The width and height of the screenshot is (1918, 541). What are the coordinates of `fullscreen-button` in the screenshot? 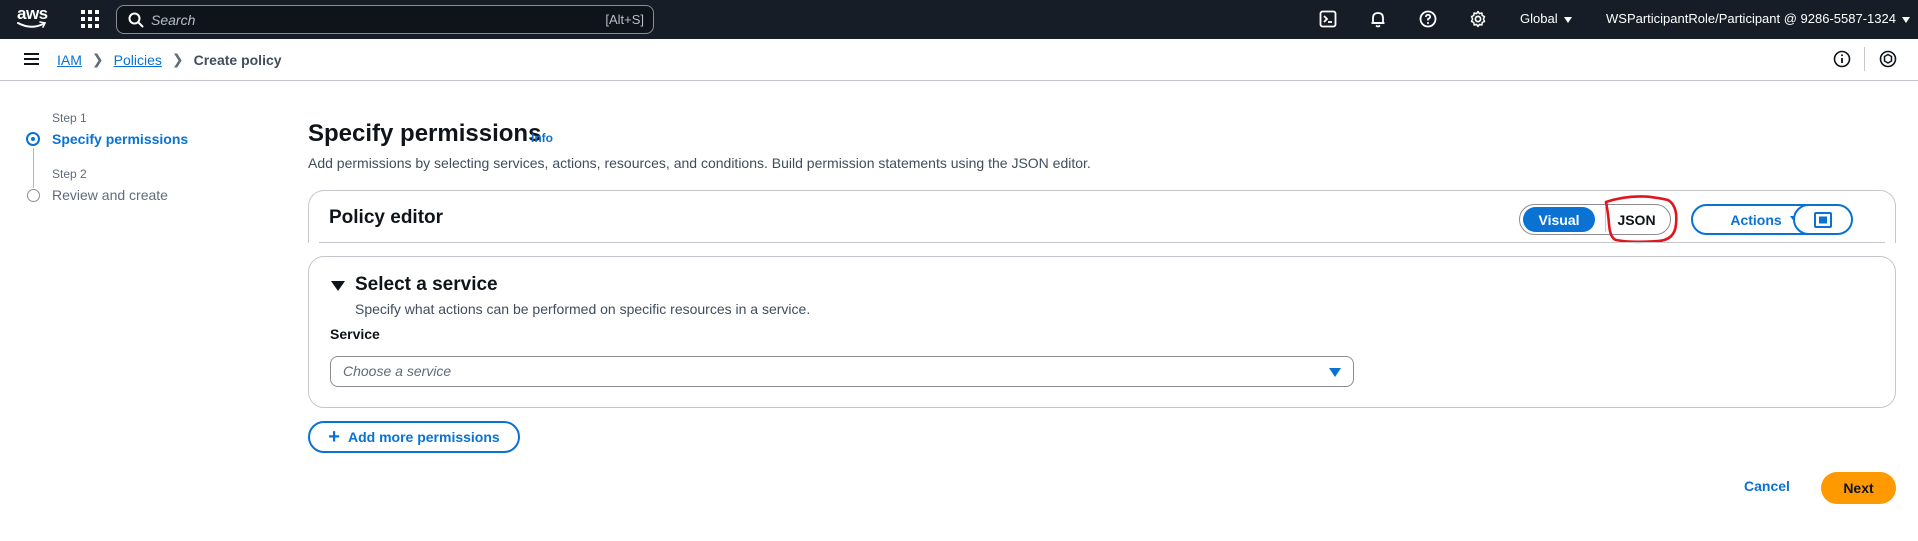 It's located at (1823, 219).